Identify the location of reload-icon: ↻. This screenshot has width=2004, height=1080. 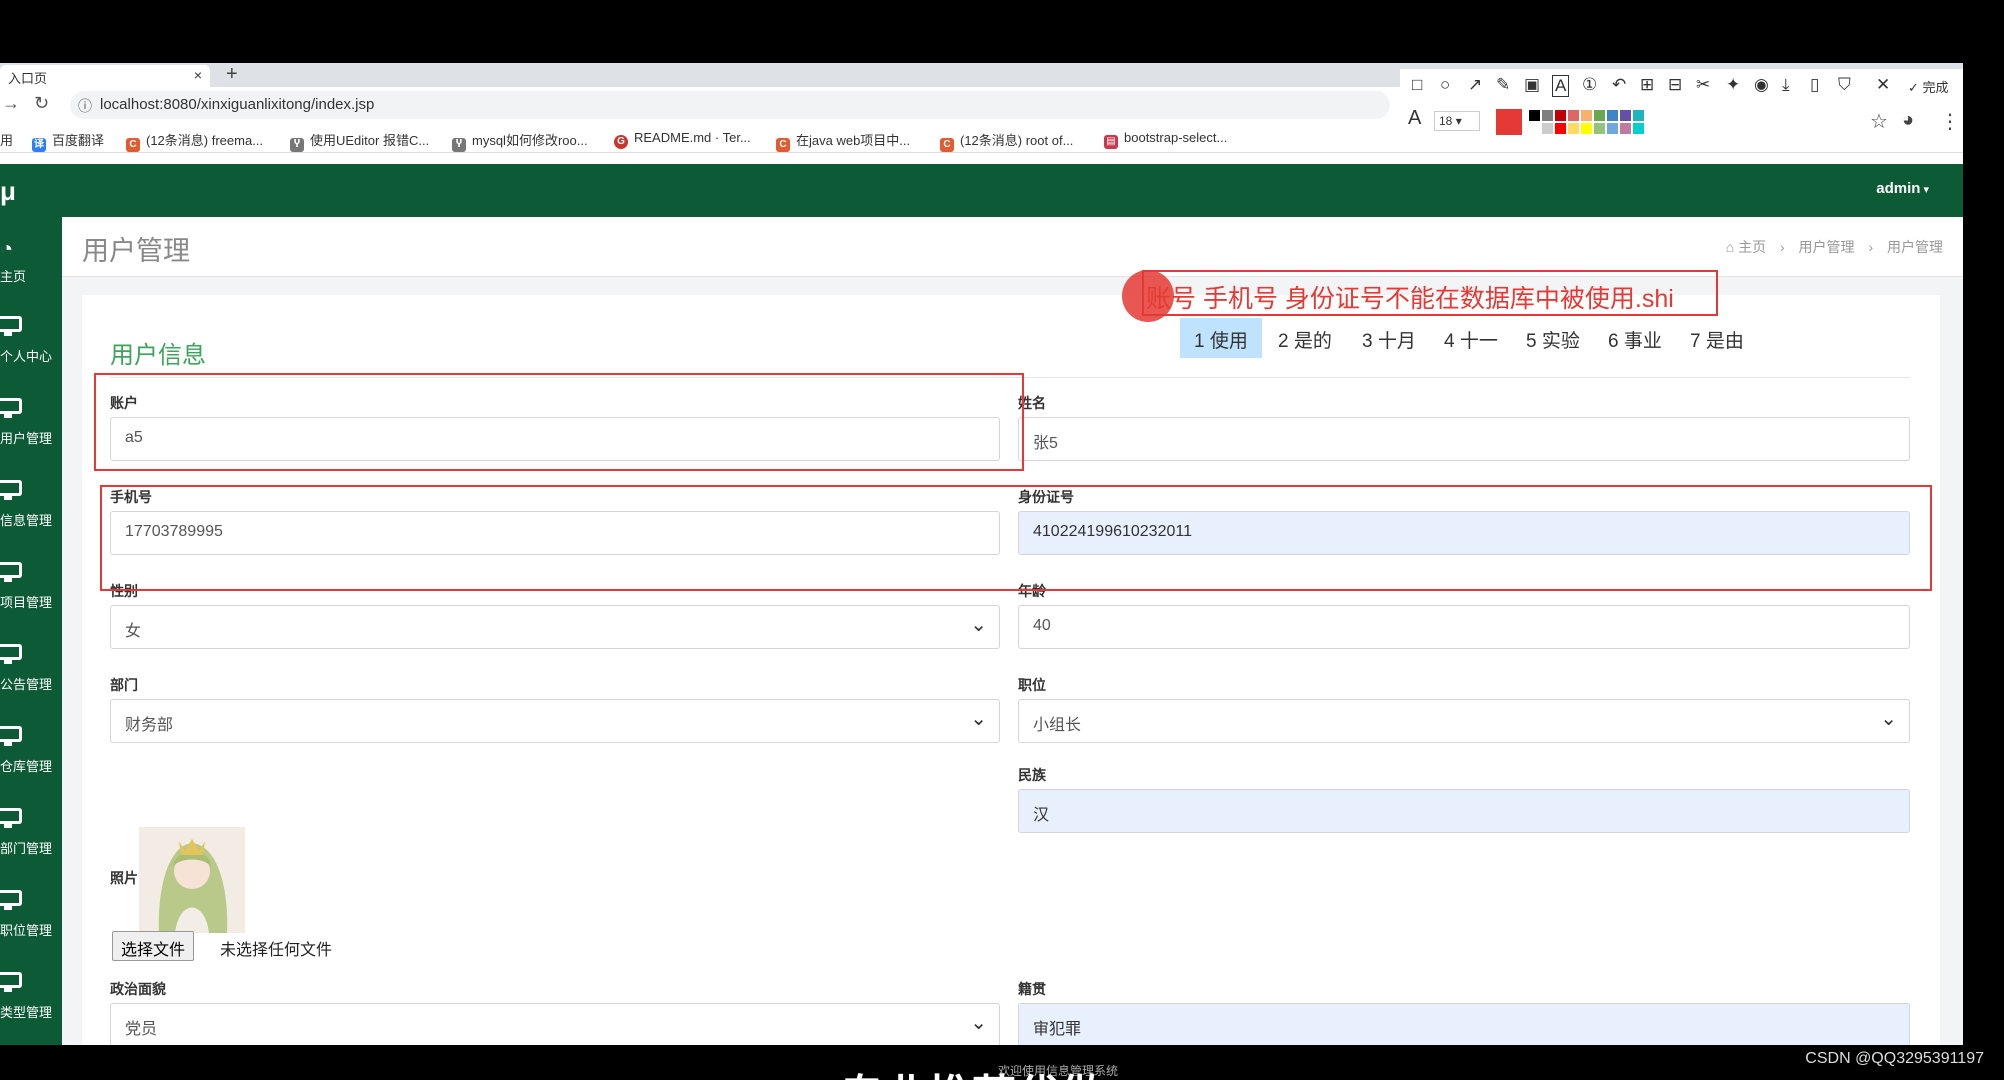
(41, 103).